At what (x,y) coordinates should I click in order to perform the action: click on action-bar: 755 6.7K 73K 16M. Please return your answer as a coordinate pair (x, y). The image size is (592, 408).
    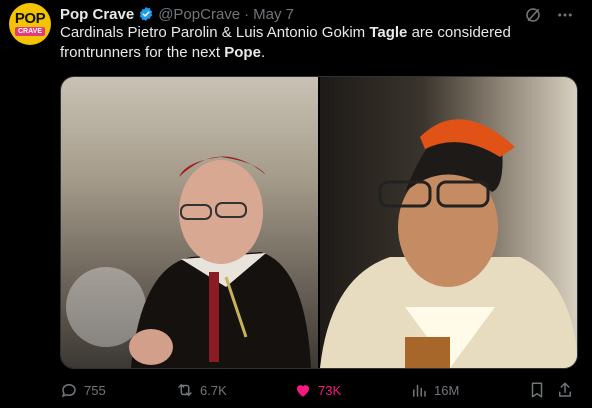
    Looking at the image, I should click on (318, 390).